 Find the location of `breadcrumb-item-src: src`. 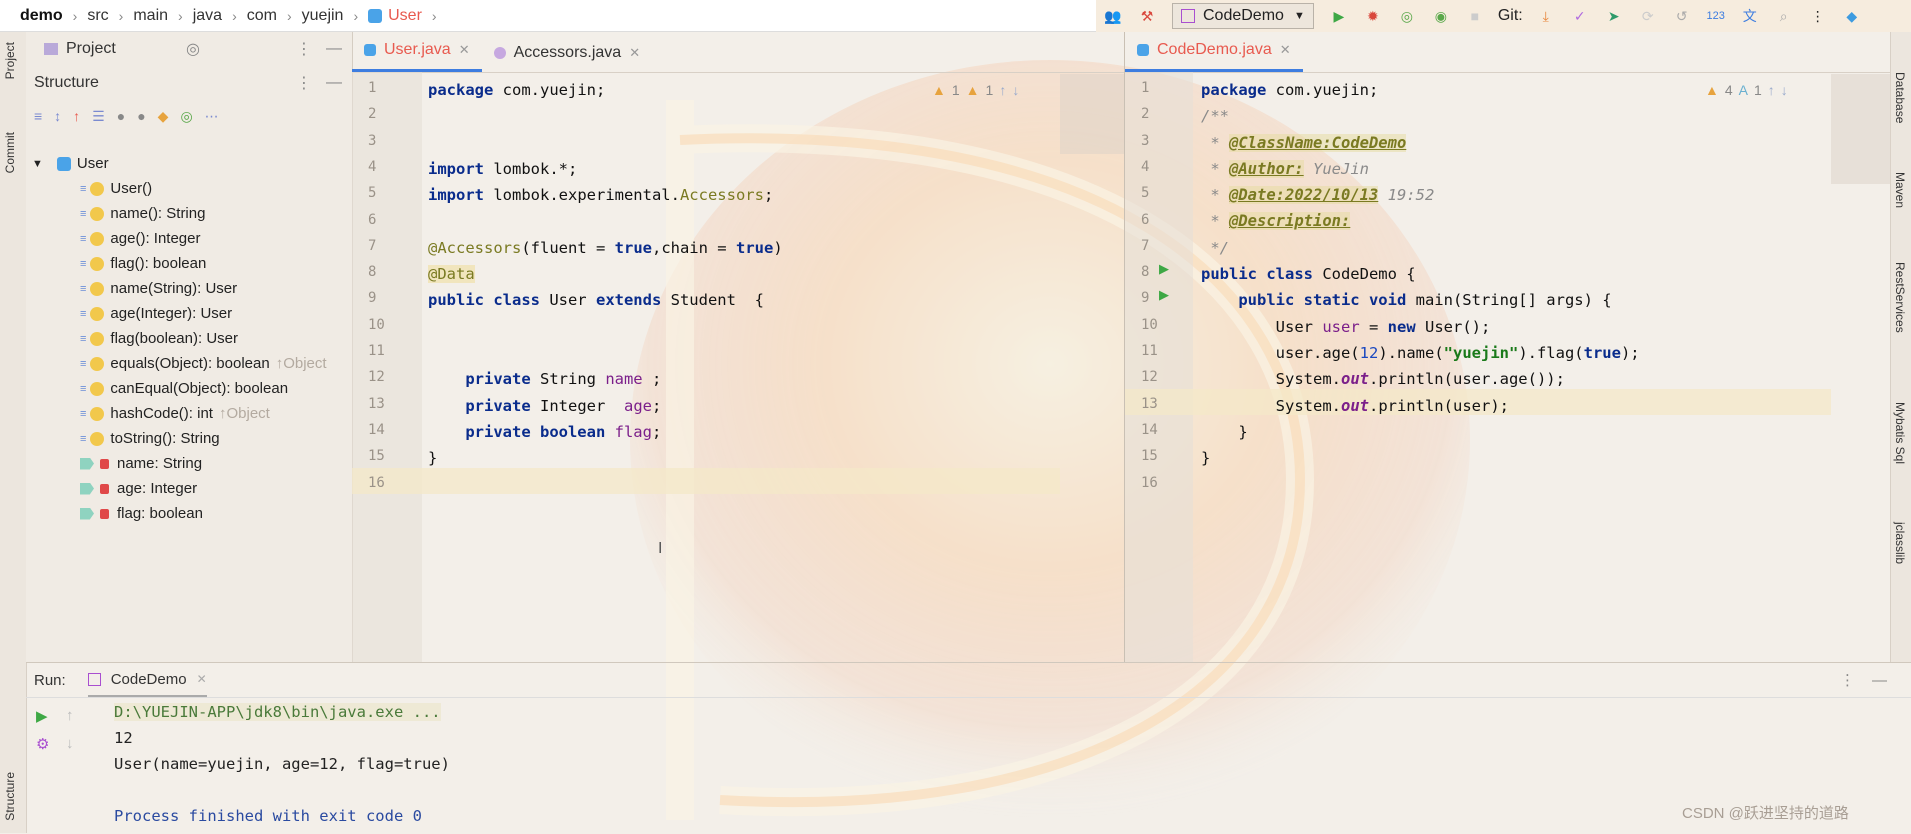

breadcrumb-item-src: src is located at coordinates (97, 16).